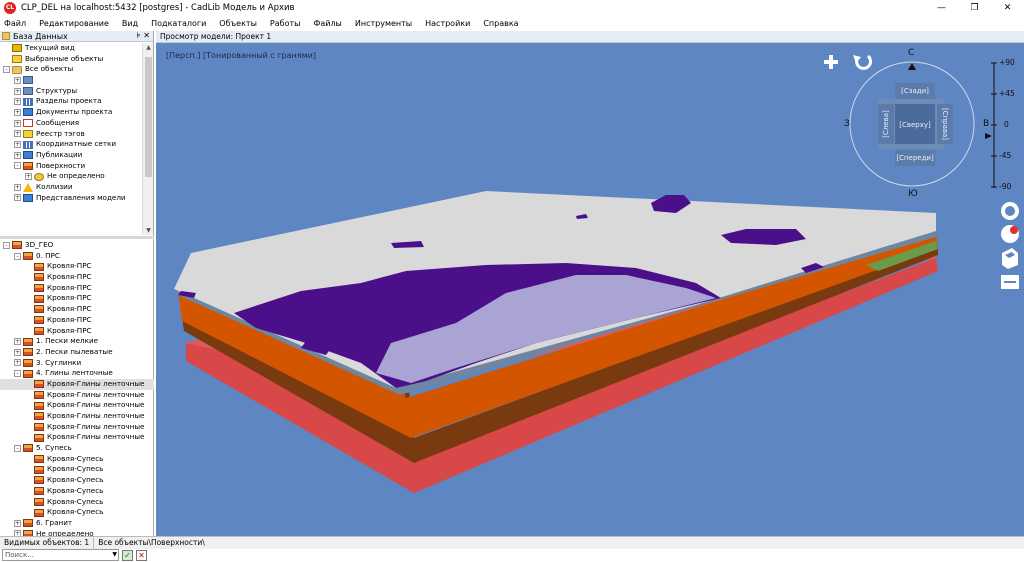 This screenshot has width=1024, height=562. Describe the element at coordinates (886, 124) in the screenshot. I see `cube-left-face: [Слева]` at that location.